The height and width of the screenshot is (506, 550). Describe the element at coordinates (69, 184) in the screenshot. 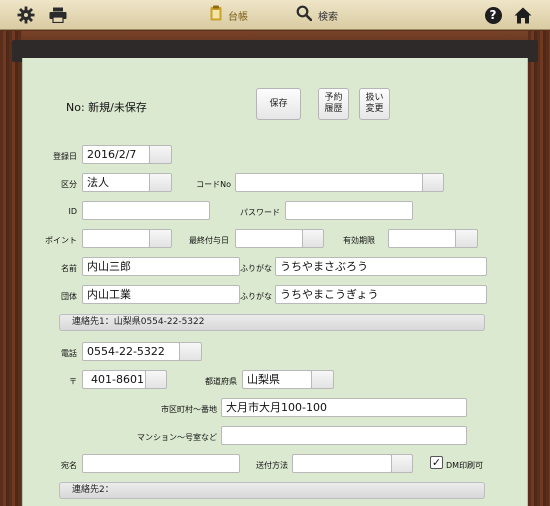

I see `category-label: 区分` at that location.